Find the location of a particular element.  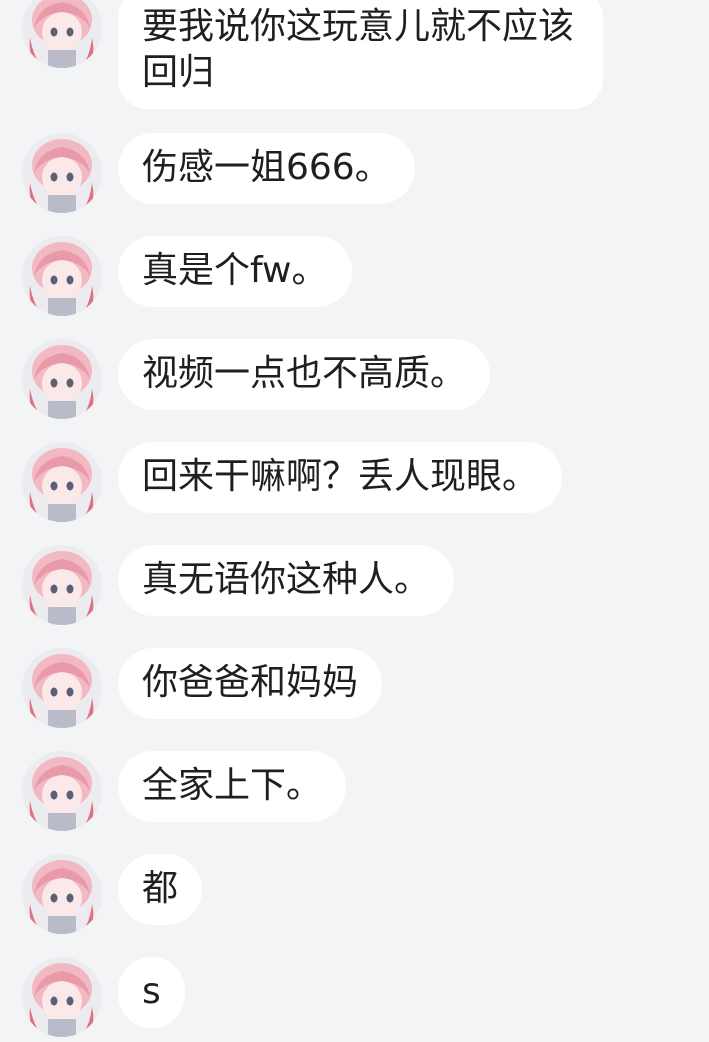

message-bubble: 你爸爸和妈妈 is located at coordinates (250, 683).